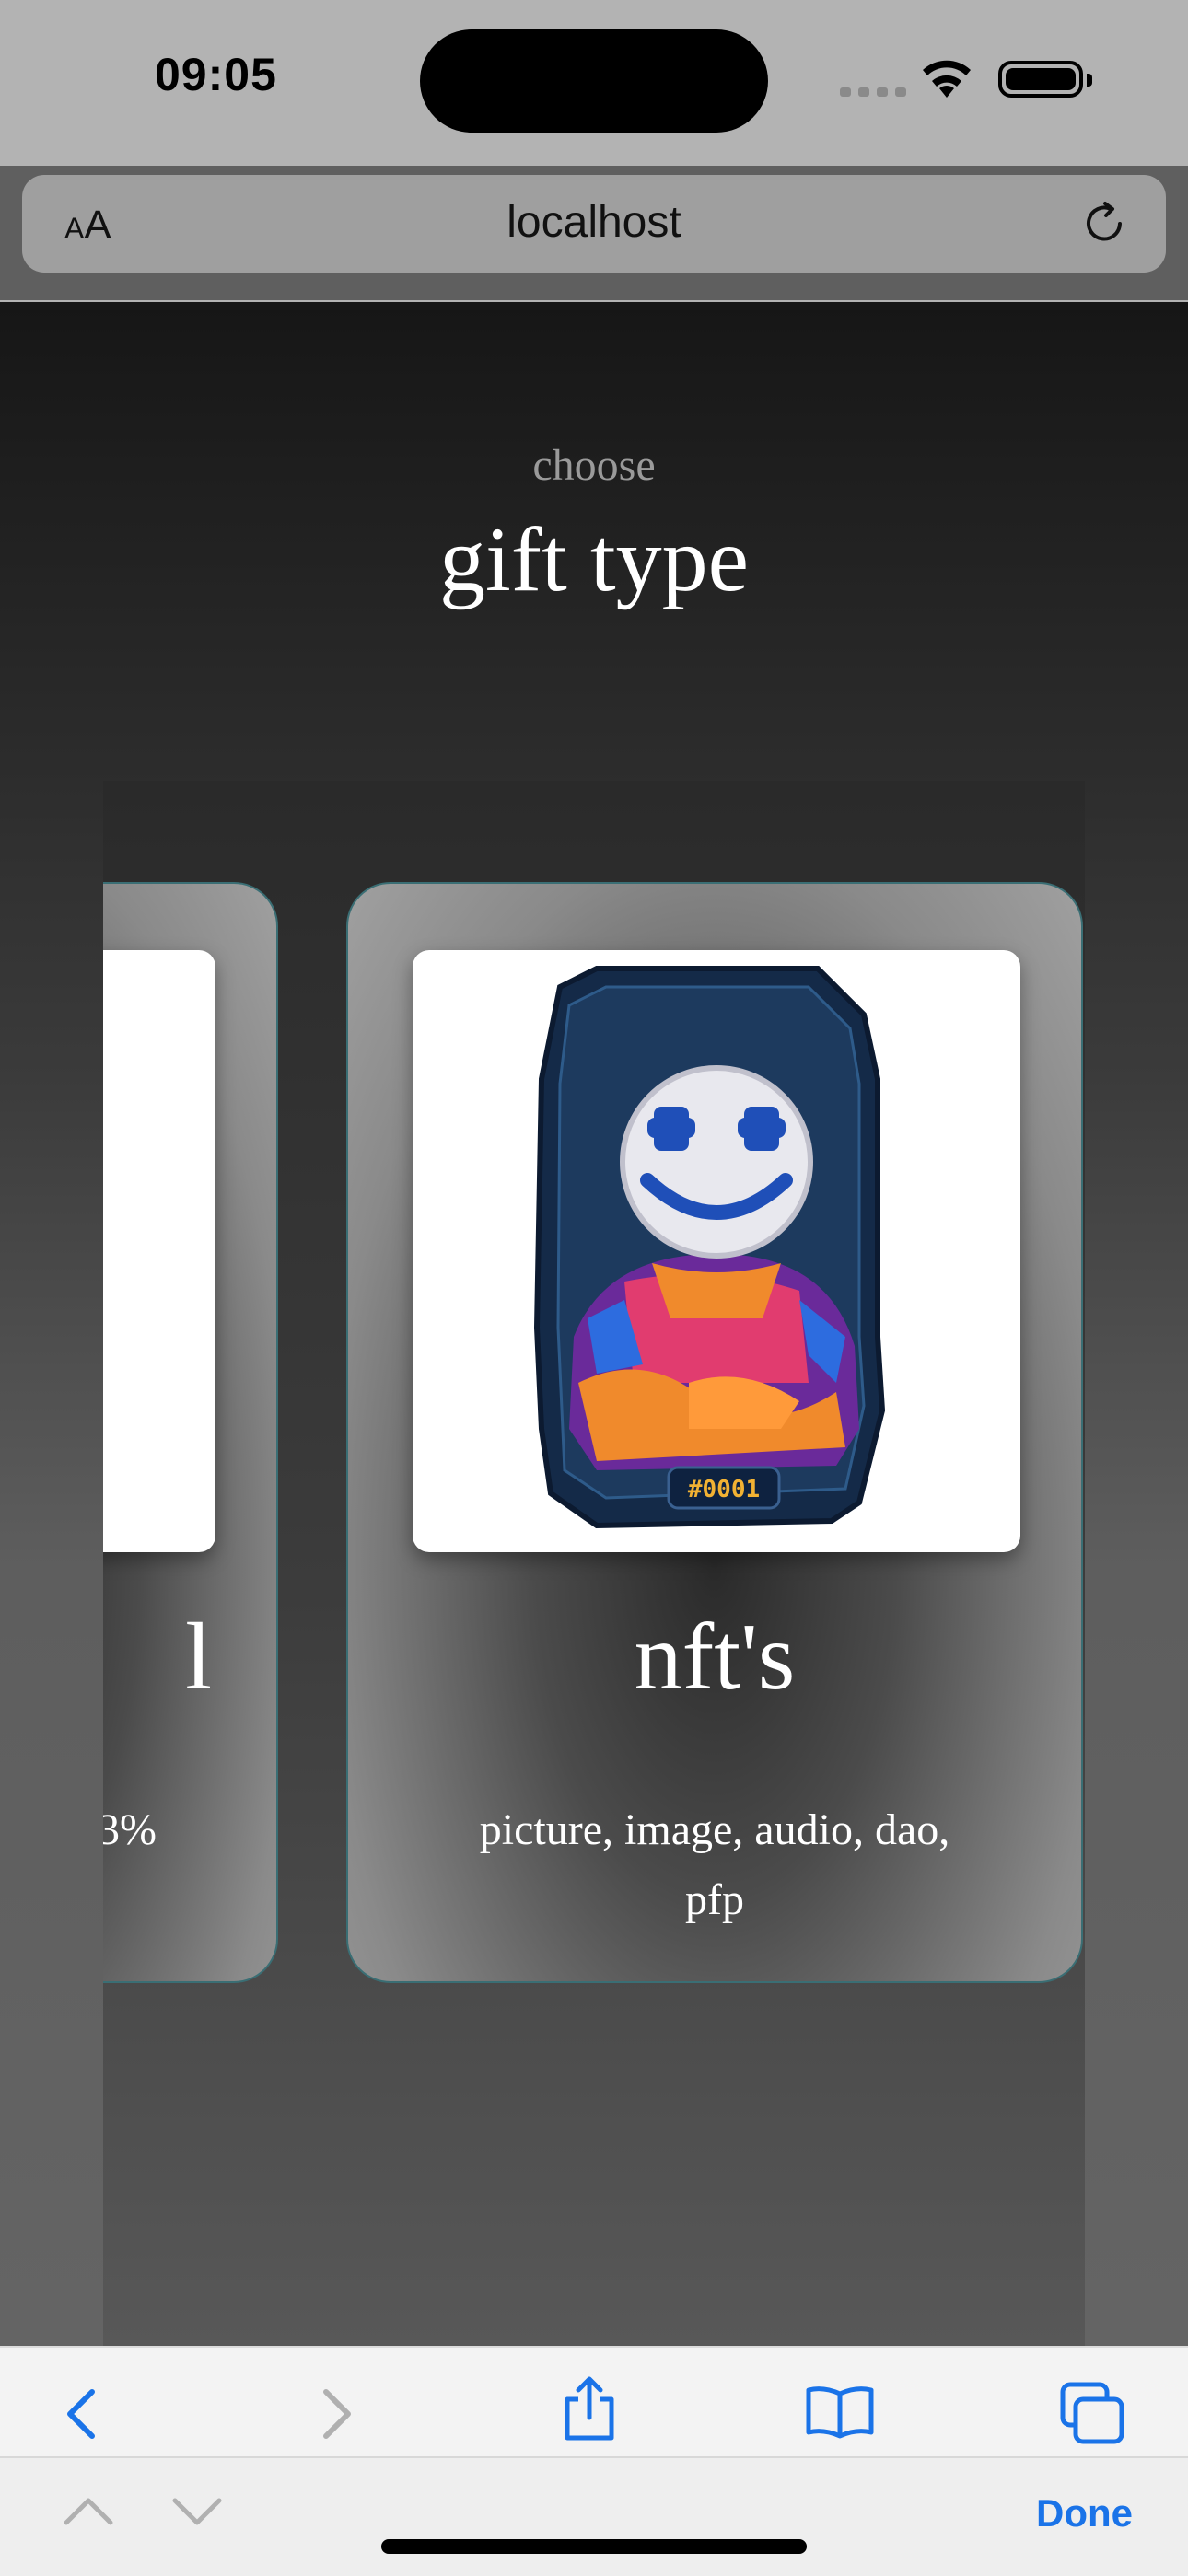 The height and width of the screenshot is (2576, 1188). I want to click on nft-illustration: #0001, so click(716, 1251).